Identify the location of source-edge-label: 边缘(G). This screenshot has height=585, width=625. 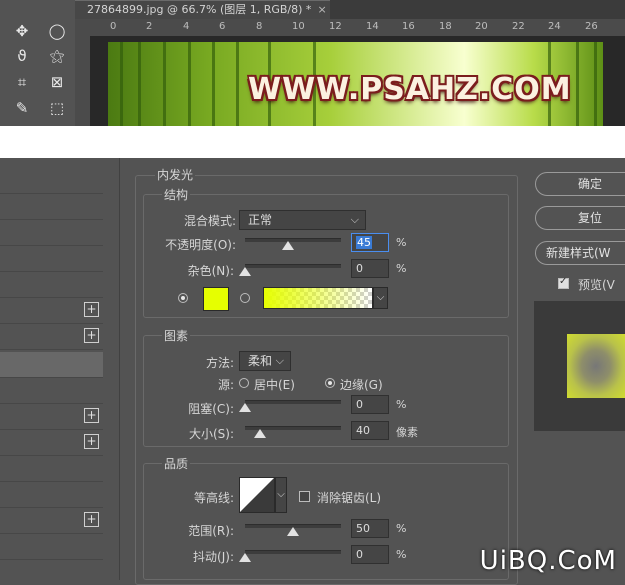
(361, 385).